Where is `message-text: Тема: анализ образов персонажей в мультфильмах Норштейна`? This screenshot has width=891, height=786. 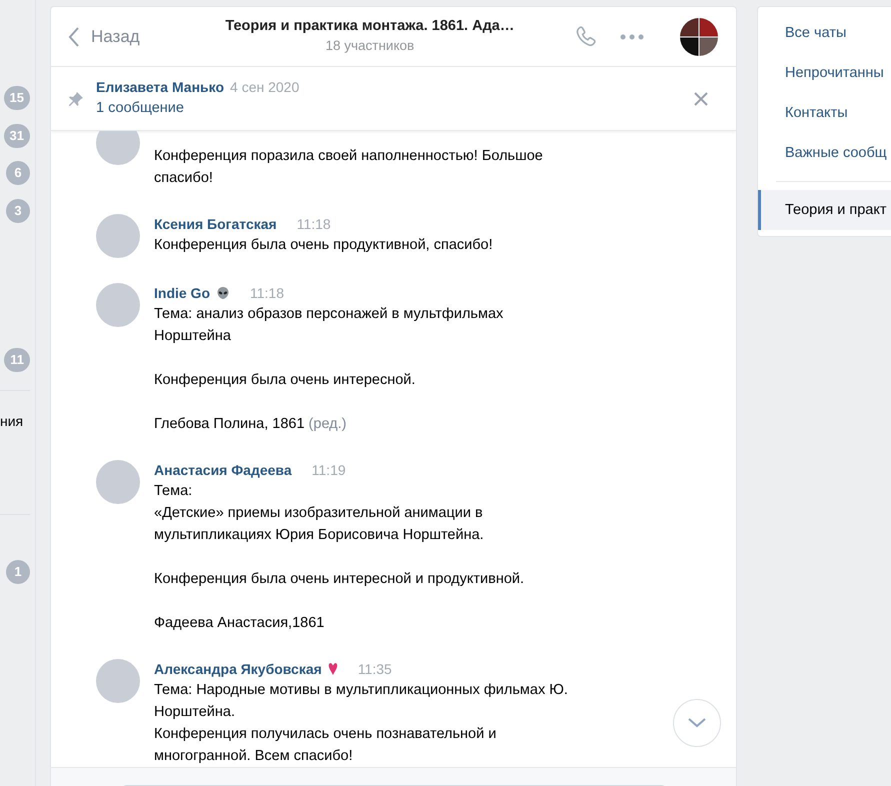 message-text: Тема: анализ образов персонажей в мультфильмах Норштейна is located at coordinates (329, 325).